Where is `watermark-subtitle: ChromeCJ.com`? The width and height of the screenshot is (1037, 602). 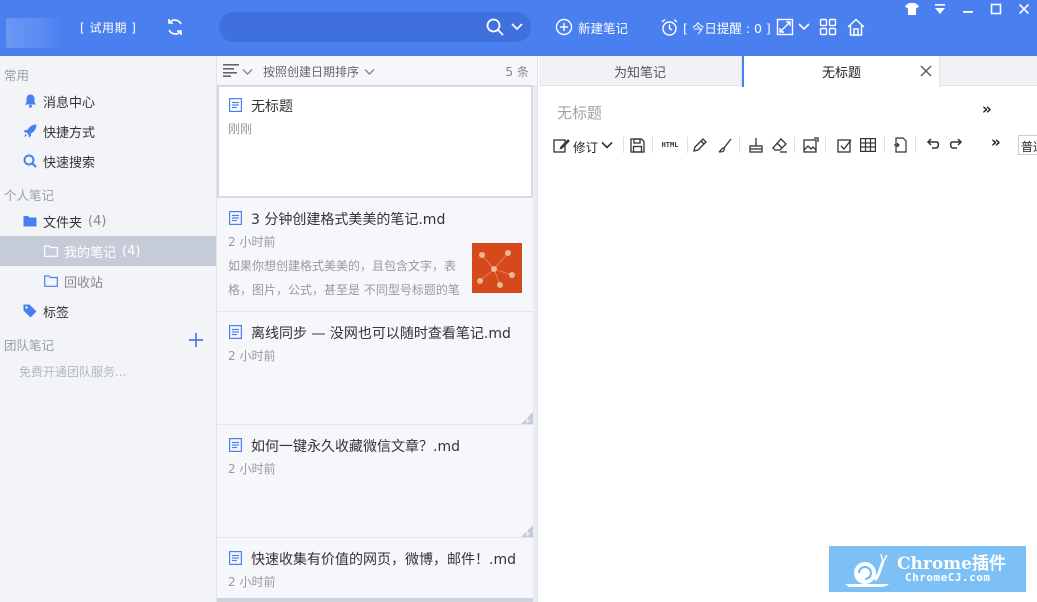
watermark-subtitle: ChromeCJ.com is located at coordinates (948, 577).